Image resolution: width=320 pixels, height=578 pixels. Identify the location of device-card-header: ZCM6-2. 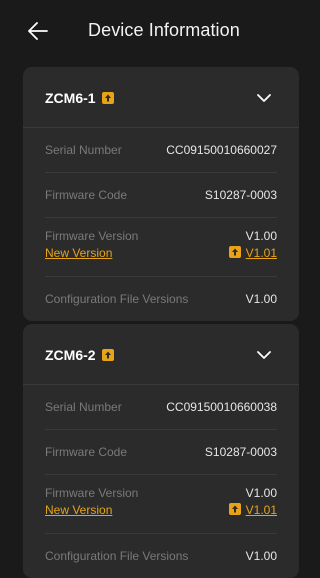
(161, 354).